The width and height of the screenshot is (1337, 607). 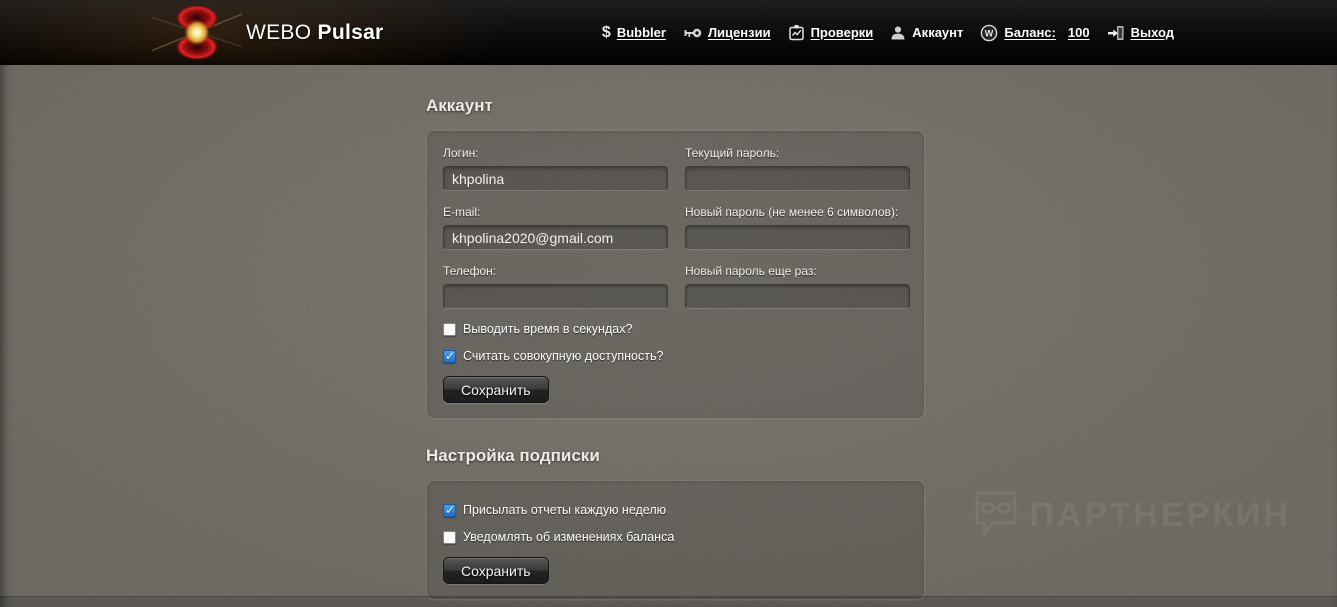 I want to click on checkbox-row-balance-notifications: Уведомлять об изменениях баланса, so click(x=675, y=537).